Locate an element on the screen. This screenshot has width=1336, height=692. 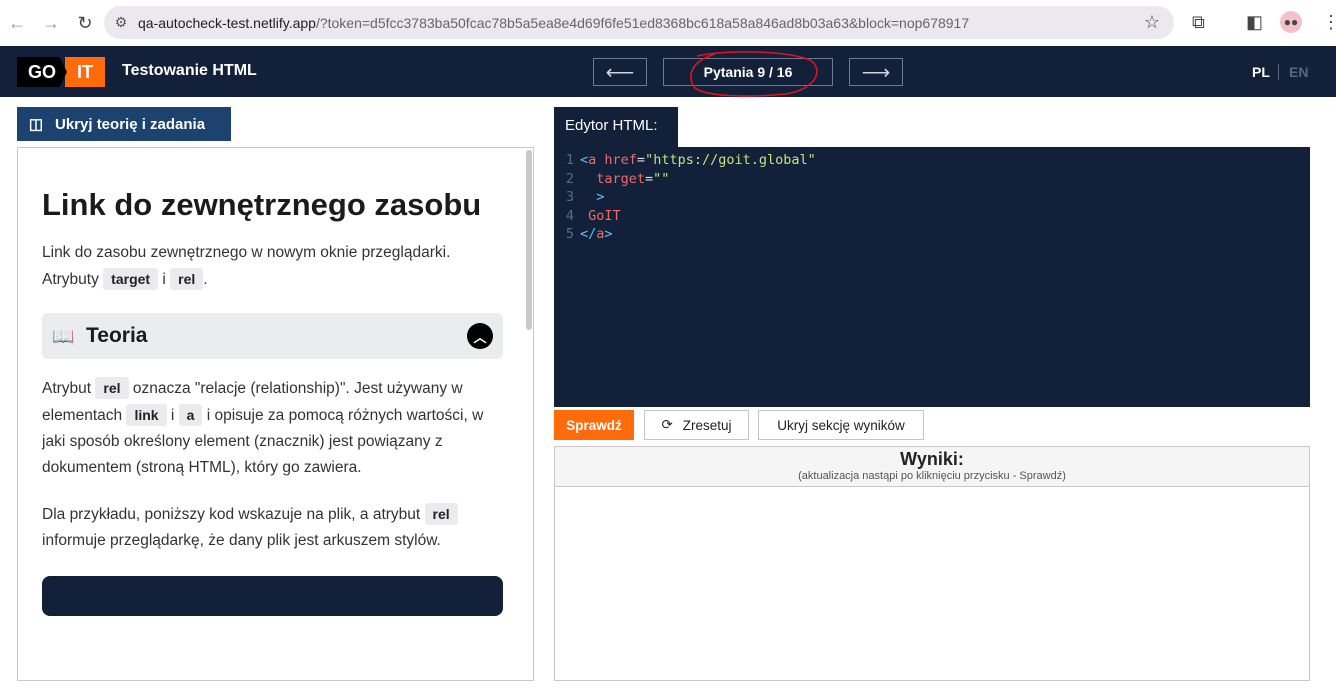
line-number: 5 is located at coordinates (569, 234).